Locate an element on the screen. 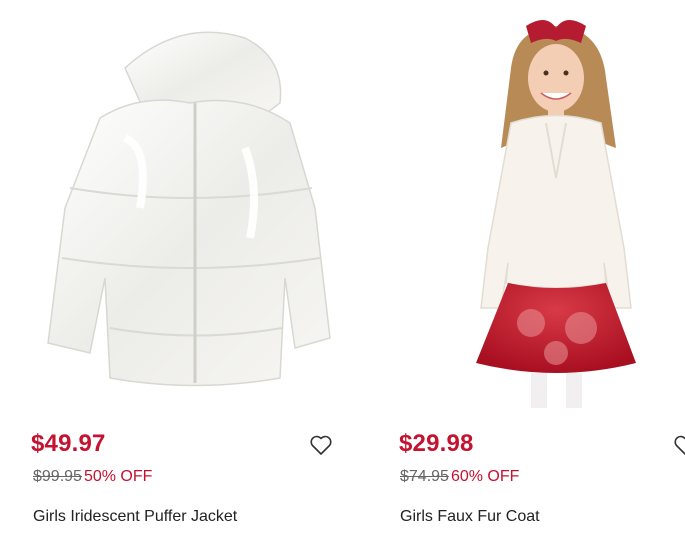 This screenshot has height=554, width=685. original-price: $99.95 is located at coordinates (57, 476).